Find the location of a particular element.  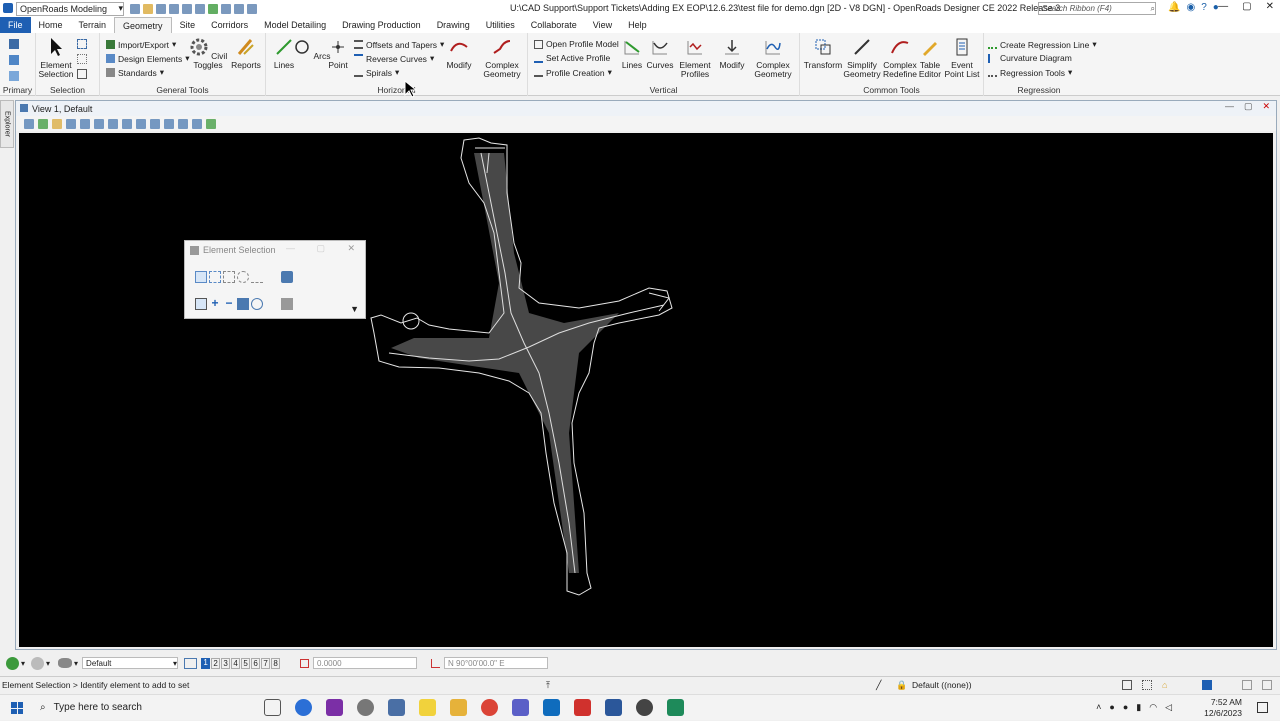

element-profiles-button: Element Profiles is located at coordinates (695, 58).